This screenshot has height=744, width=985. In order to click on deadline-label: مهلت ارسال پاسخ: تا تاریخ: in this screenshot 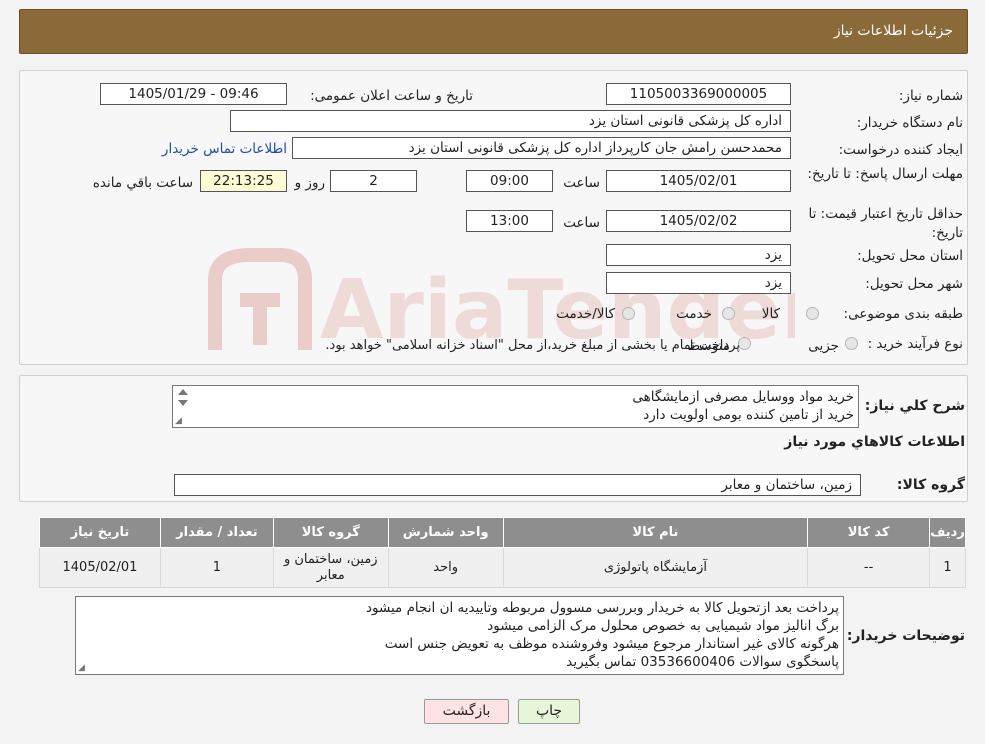, I will do `click(885, 174)`.